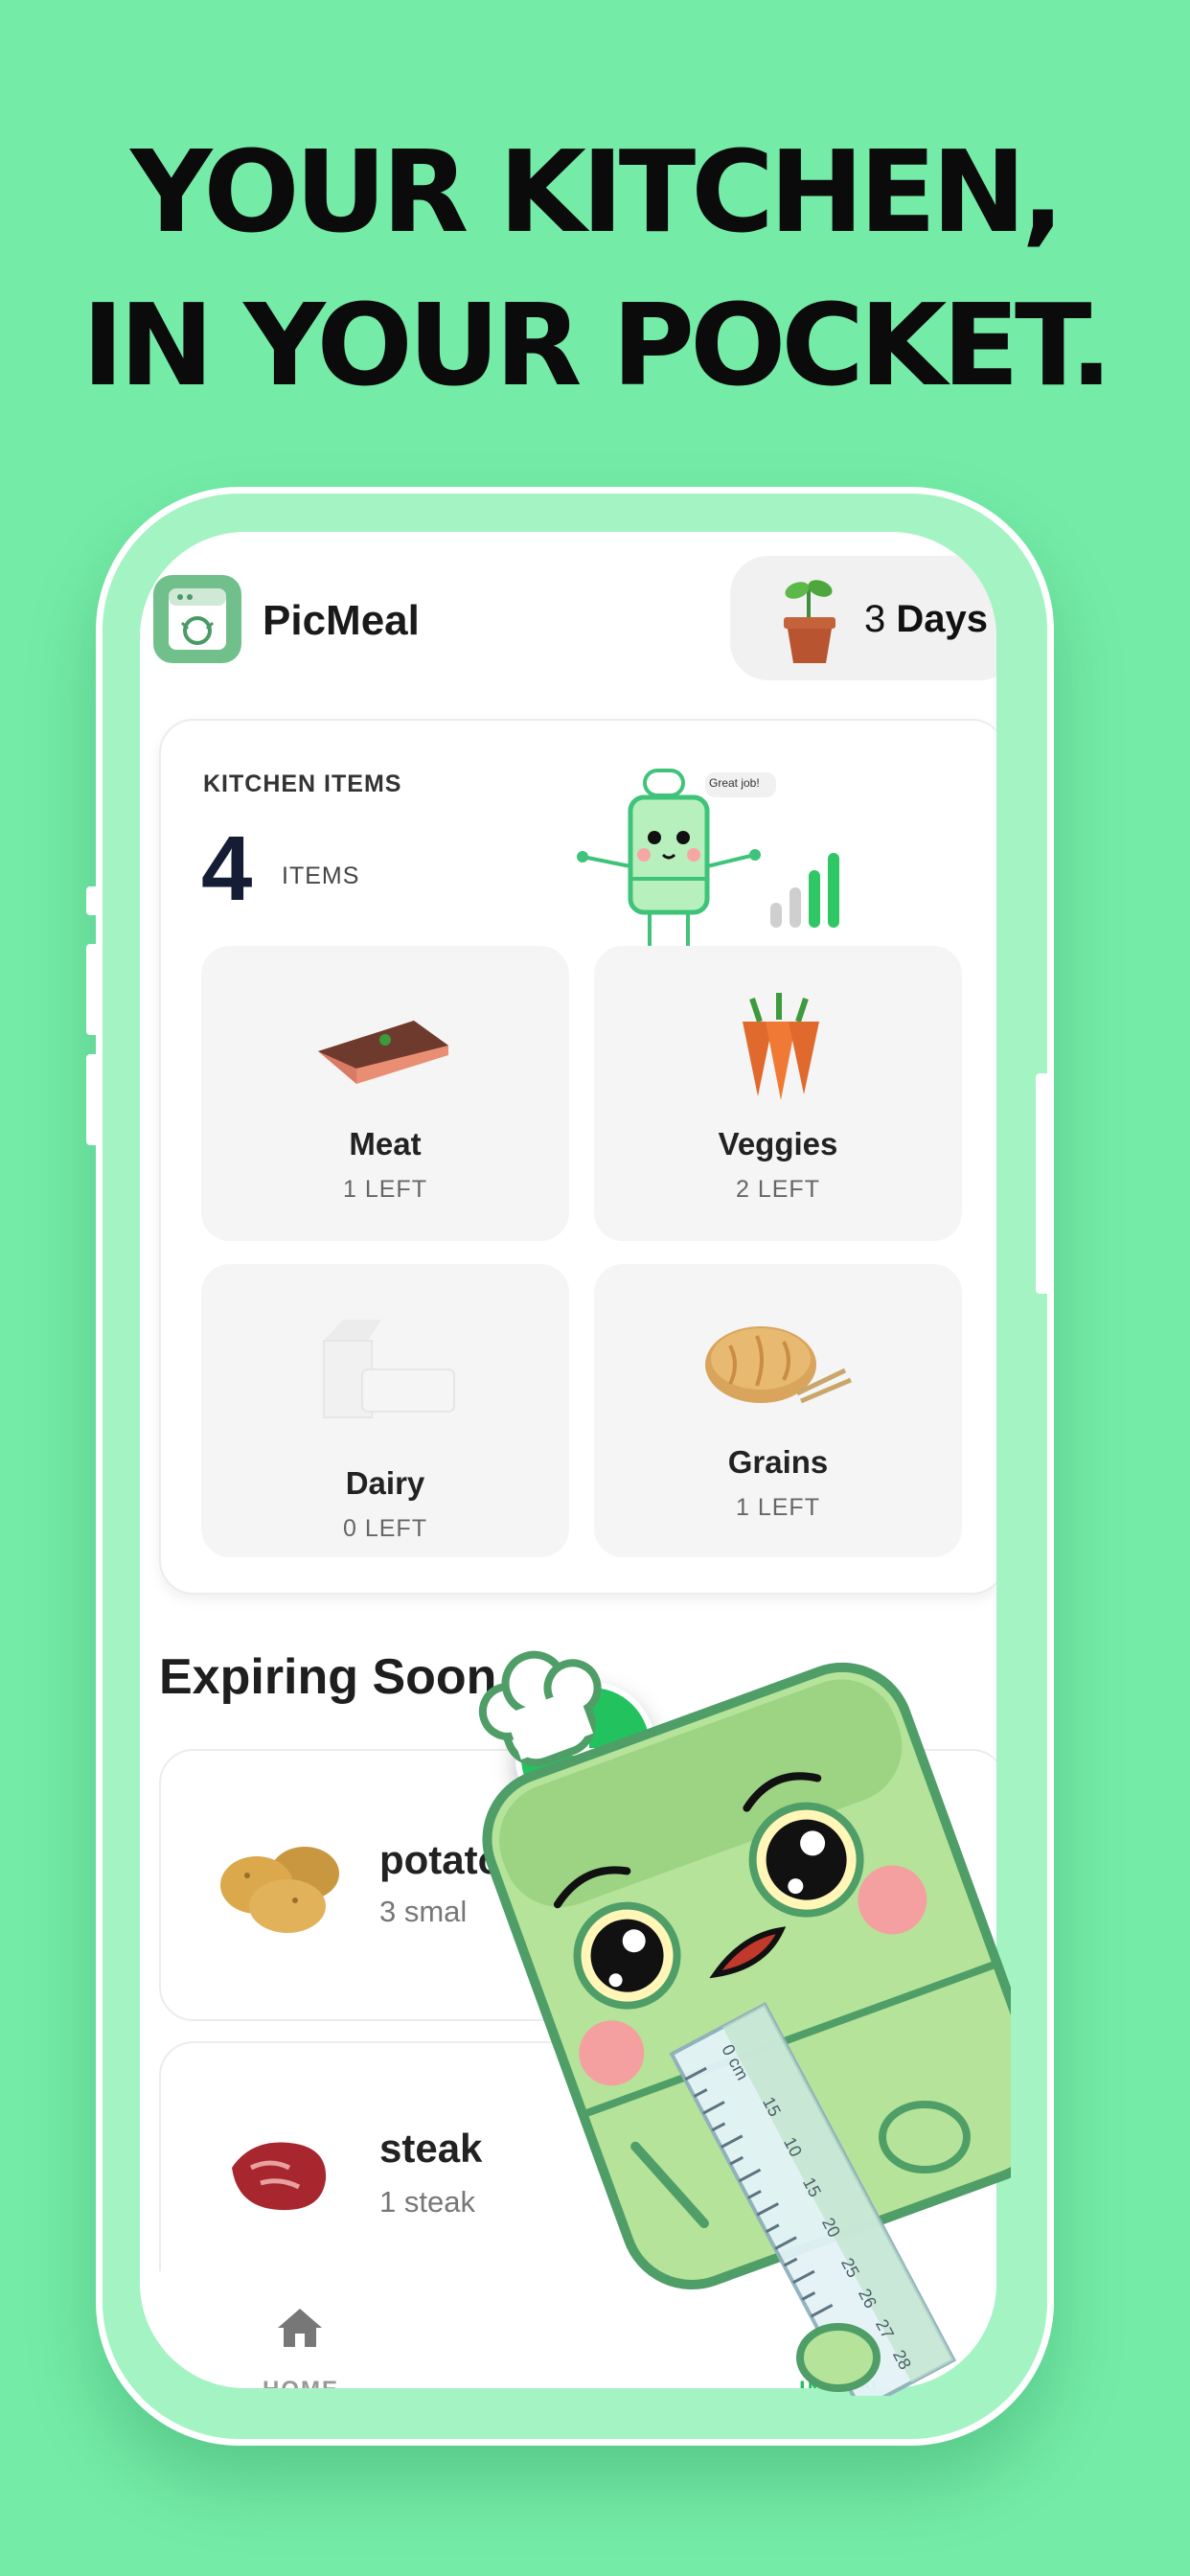 The height and width of the screenshot is (2576, 1190). What do you see at coordinates (778, 1462) in the screenshot?
I see `category-name-grains: Grains` at bounding box center [778, 1462].